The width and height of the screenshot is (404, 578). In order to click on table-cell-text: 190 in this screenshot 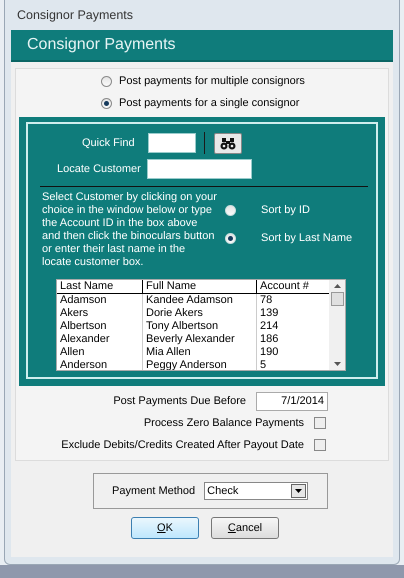, I will do `click(269, 352)`.